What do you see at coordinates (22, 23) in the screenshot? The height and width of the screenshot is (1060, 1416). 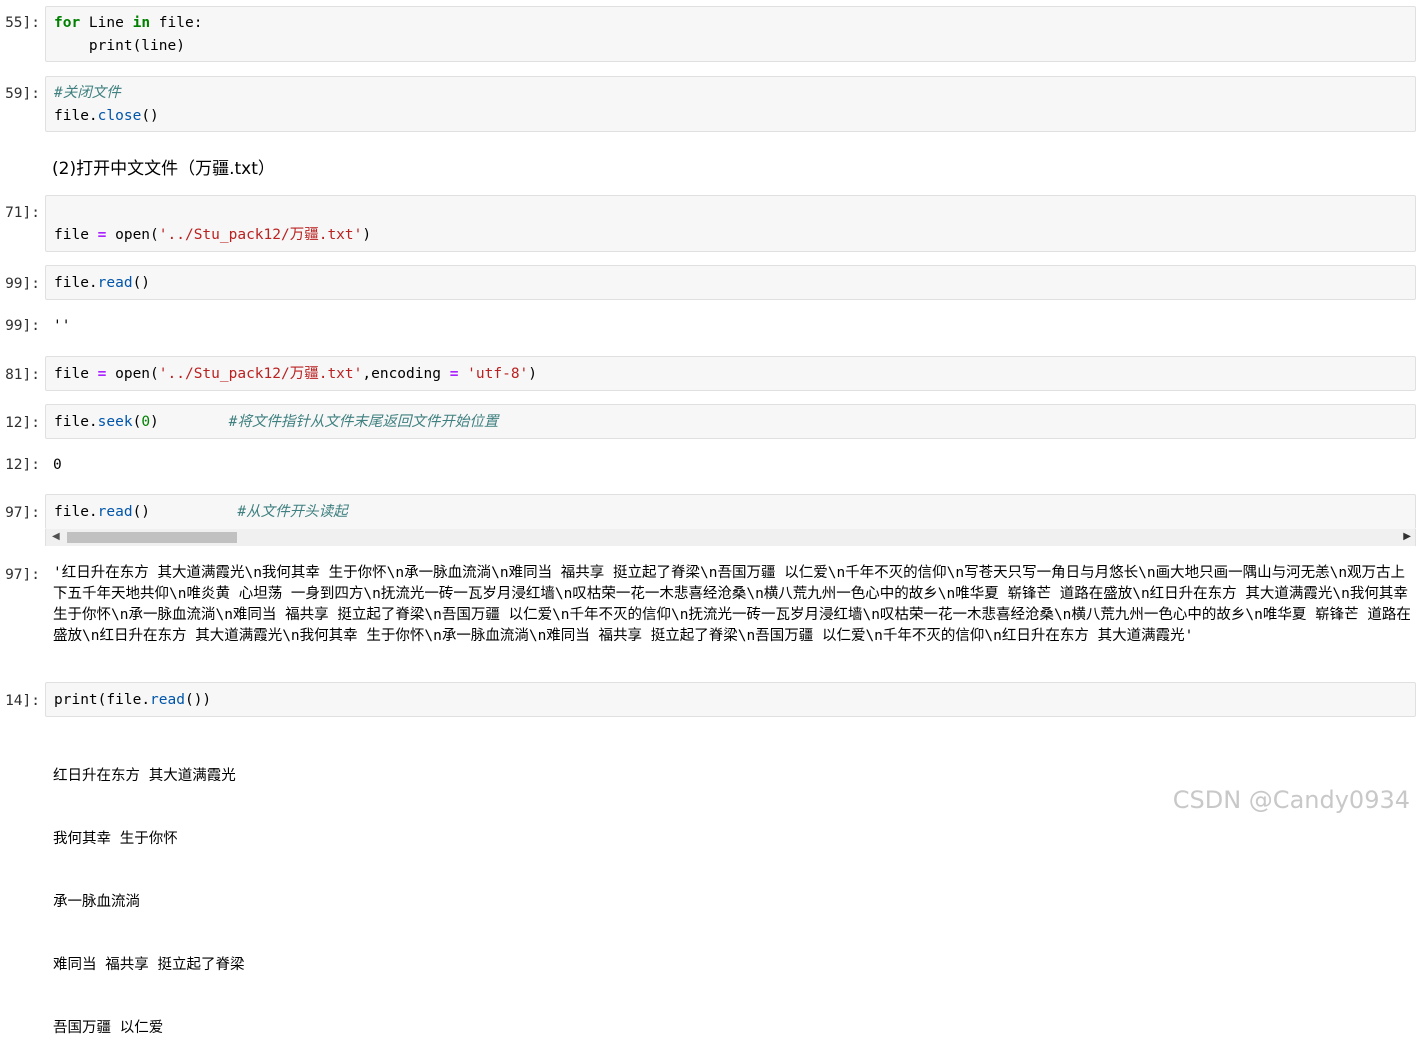 I see `cell-prompt: 55]:` at bounding box center [22, 23].